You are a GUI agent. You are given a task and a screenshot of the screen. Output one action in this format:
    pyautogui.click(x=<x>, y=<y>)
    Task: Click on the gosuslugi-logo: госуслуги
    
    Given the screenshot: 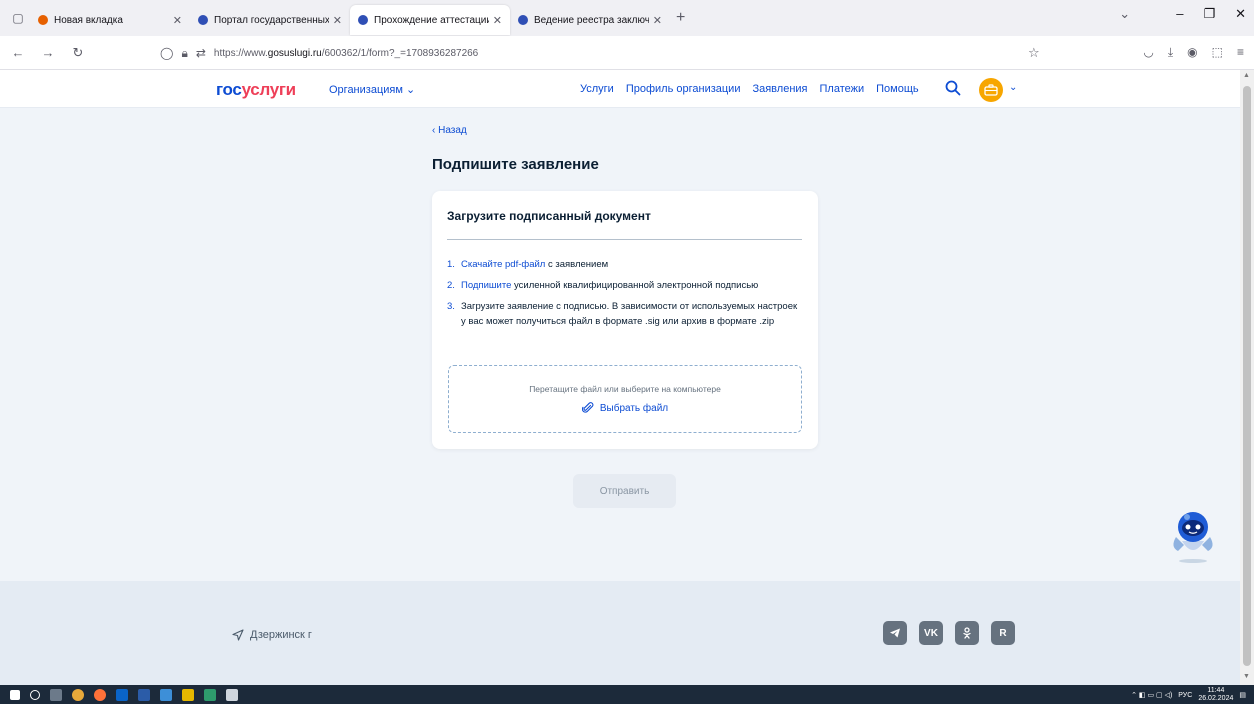 What is the action you would take?
    pyautogui.click(x=256, y=90)
    